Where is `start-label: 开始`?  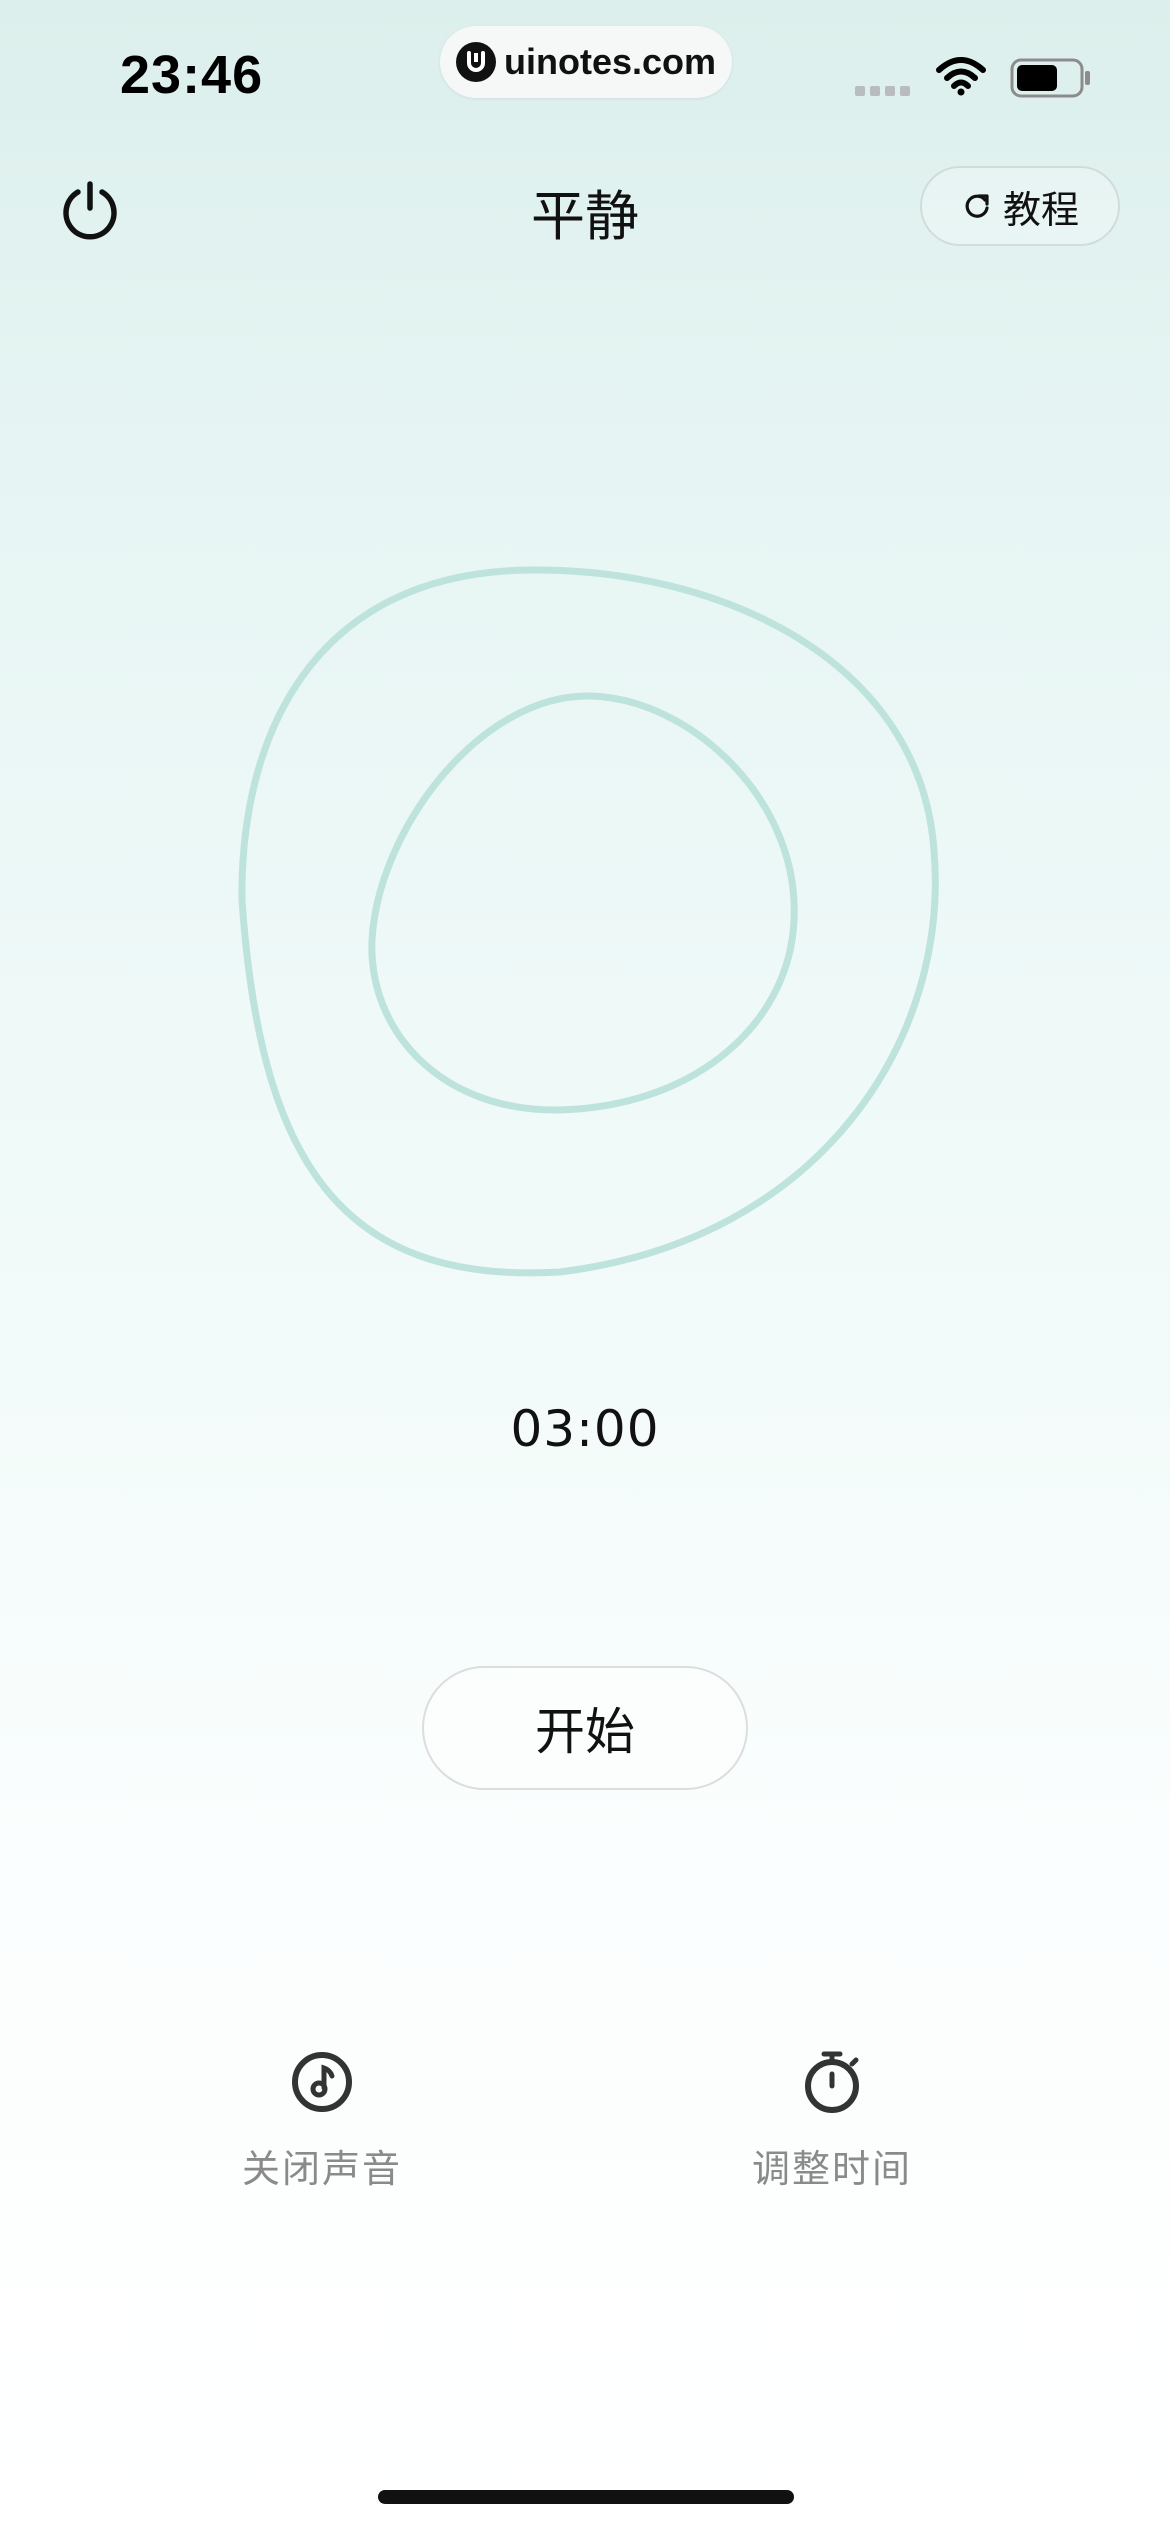
start-label: 开始 is located at coordinates (585, 1732).